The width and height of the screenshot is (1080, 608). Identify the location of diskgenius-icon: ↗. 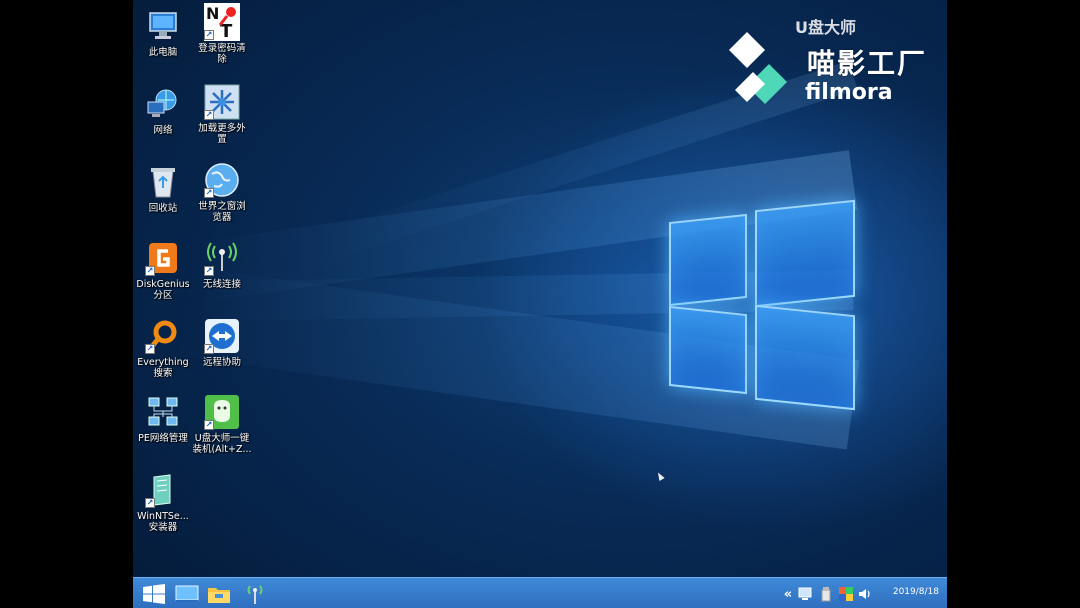
(163, 258).